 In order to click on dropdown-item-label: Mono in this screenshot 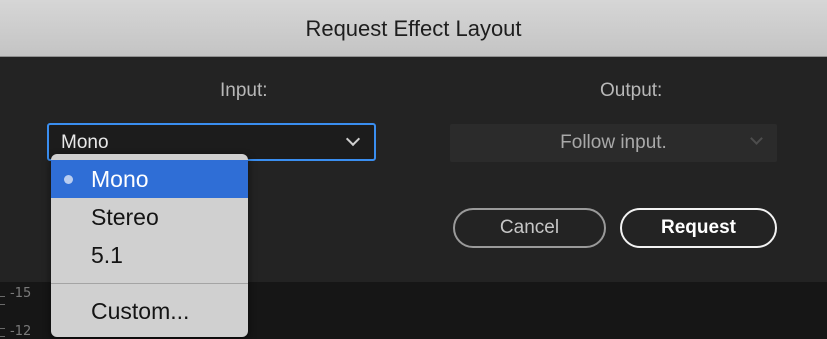, I will do `click(120, 179)`.